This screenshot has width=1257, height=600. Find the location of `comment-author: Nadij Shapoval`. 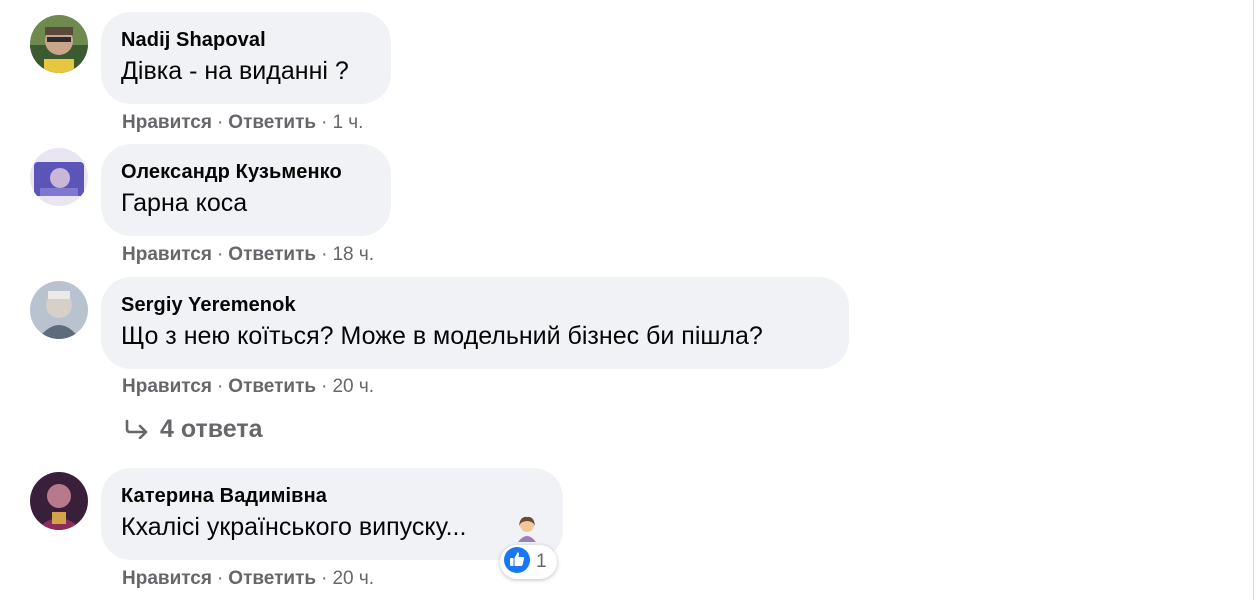

comment-author: Nadij Shapoval is located at coordinates (193, 40).